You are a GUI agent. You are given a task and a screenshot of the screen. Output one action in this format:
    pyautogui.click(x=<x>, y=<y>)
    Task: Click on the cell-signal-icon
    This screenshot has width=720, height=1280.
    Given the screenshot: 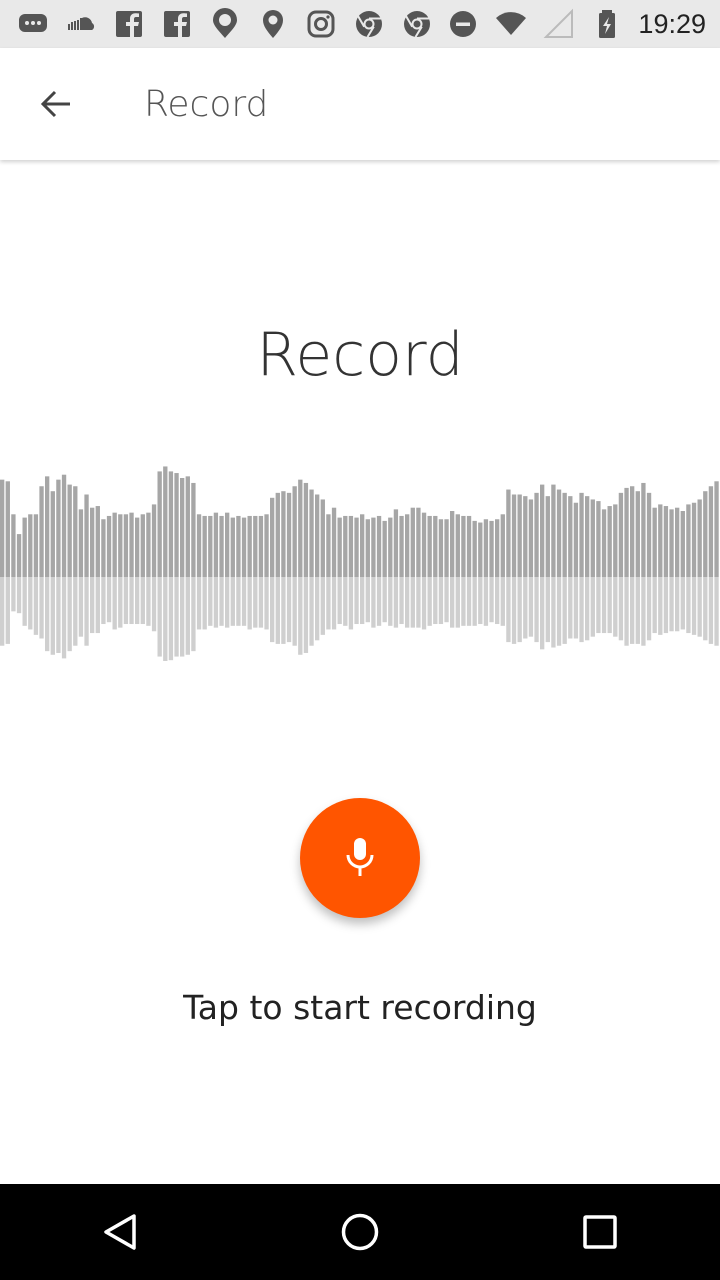 What is the action you would take?
    pyautogui.click(x=559, y=24)
    